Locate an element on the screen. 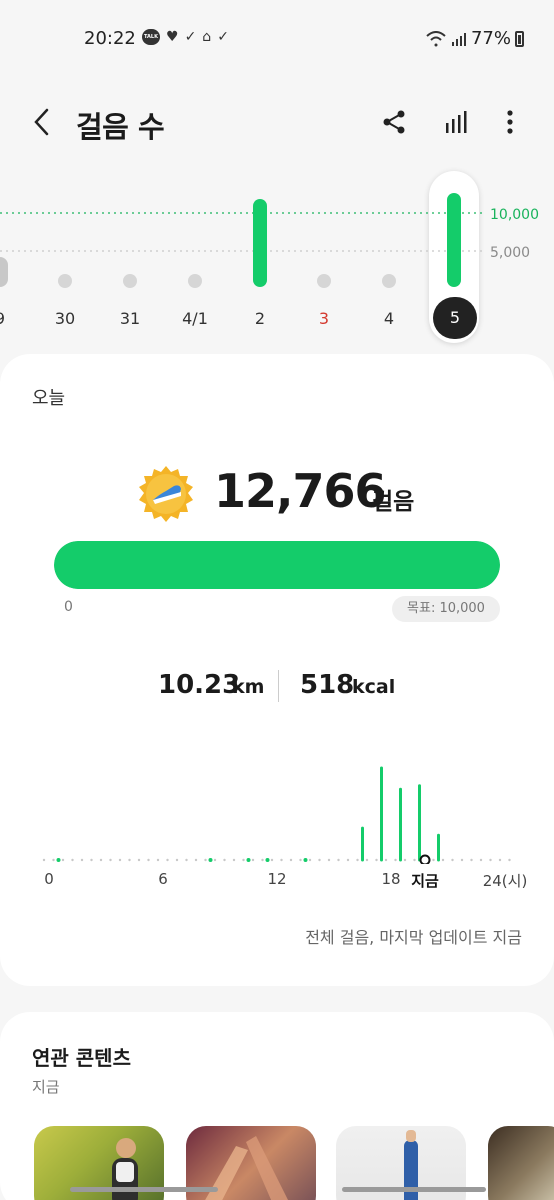 The height and width of the screenshot is (1200, 554). day-label: 31 is located at coordinates (130, 318).